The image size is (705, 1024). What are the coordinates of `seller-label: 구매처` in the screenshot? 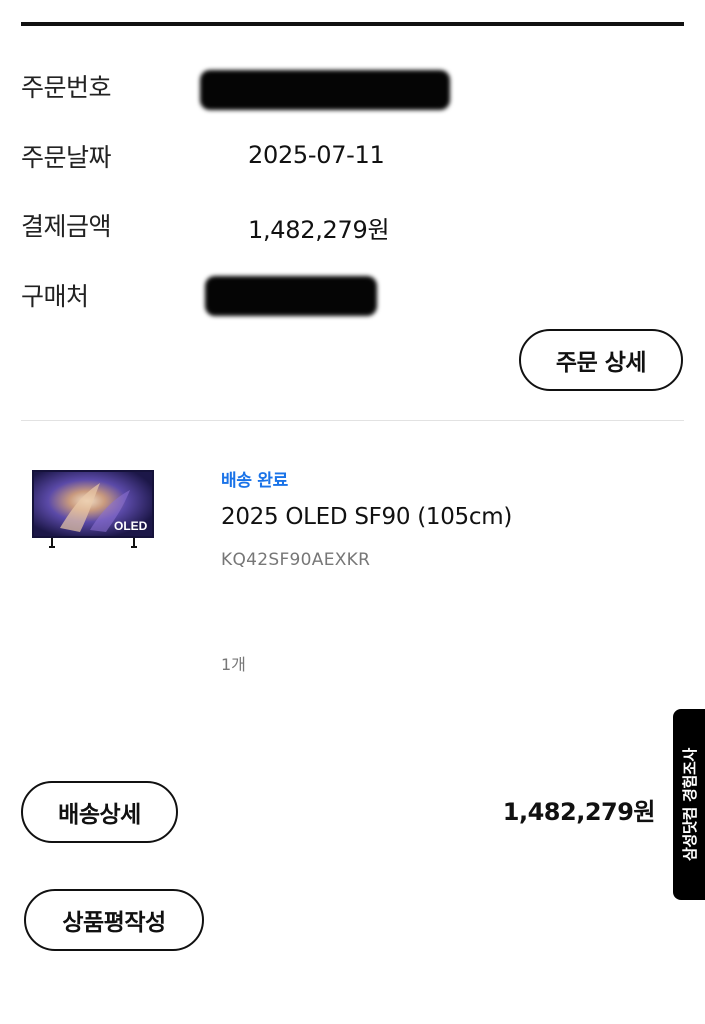 It's located at (55, 296).